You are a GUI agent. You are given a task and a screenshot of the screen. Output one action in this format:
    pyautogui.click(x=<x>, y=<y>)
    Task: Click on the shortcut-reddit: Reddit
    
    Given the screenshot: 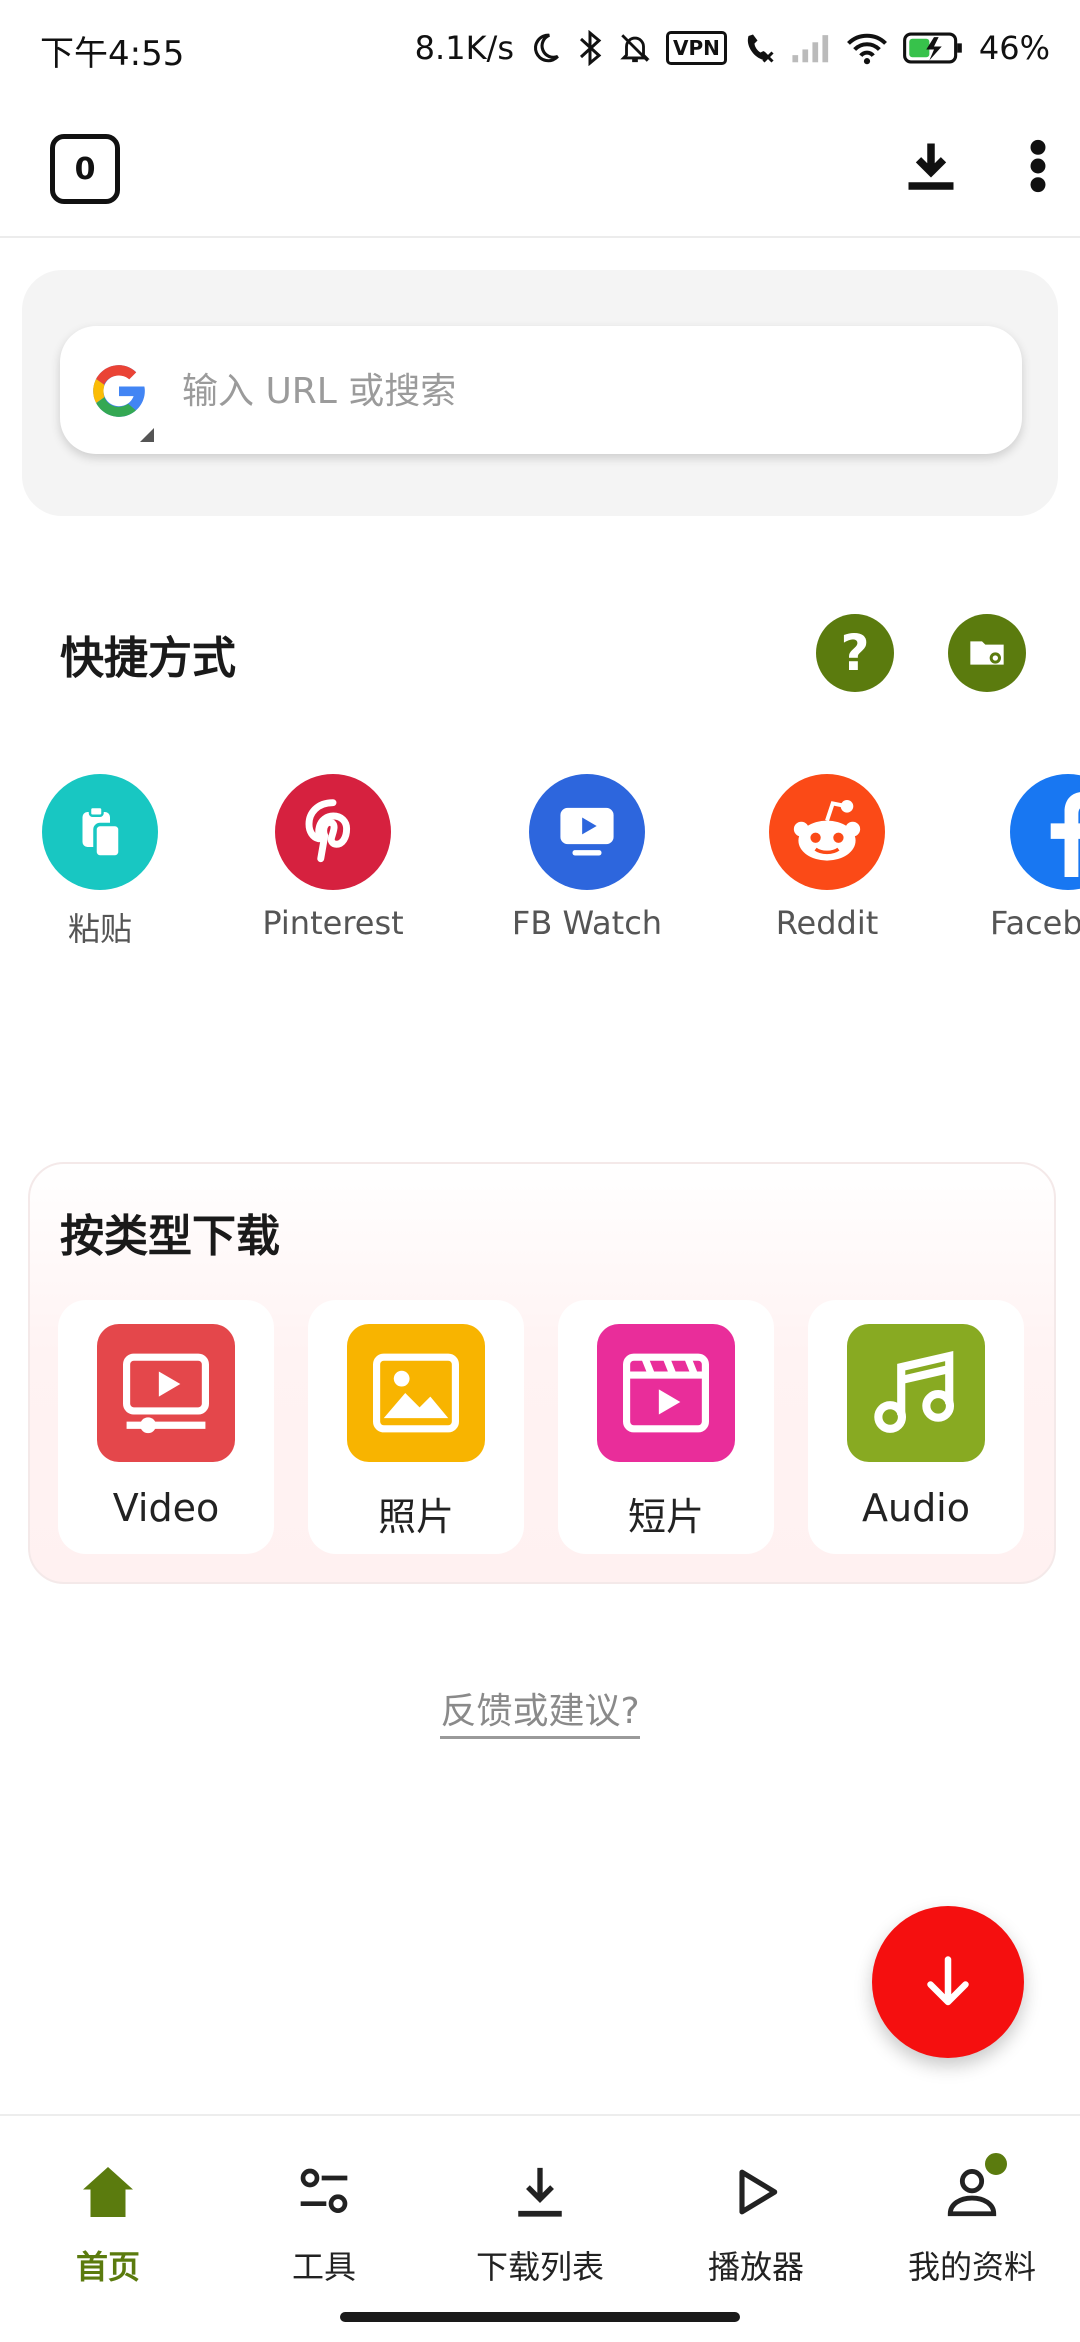 What is the action you would take?
    pyautogui.click(x=827, y=858)
    